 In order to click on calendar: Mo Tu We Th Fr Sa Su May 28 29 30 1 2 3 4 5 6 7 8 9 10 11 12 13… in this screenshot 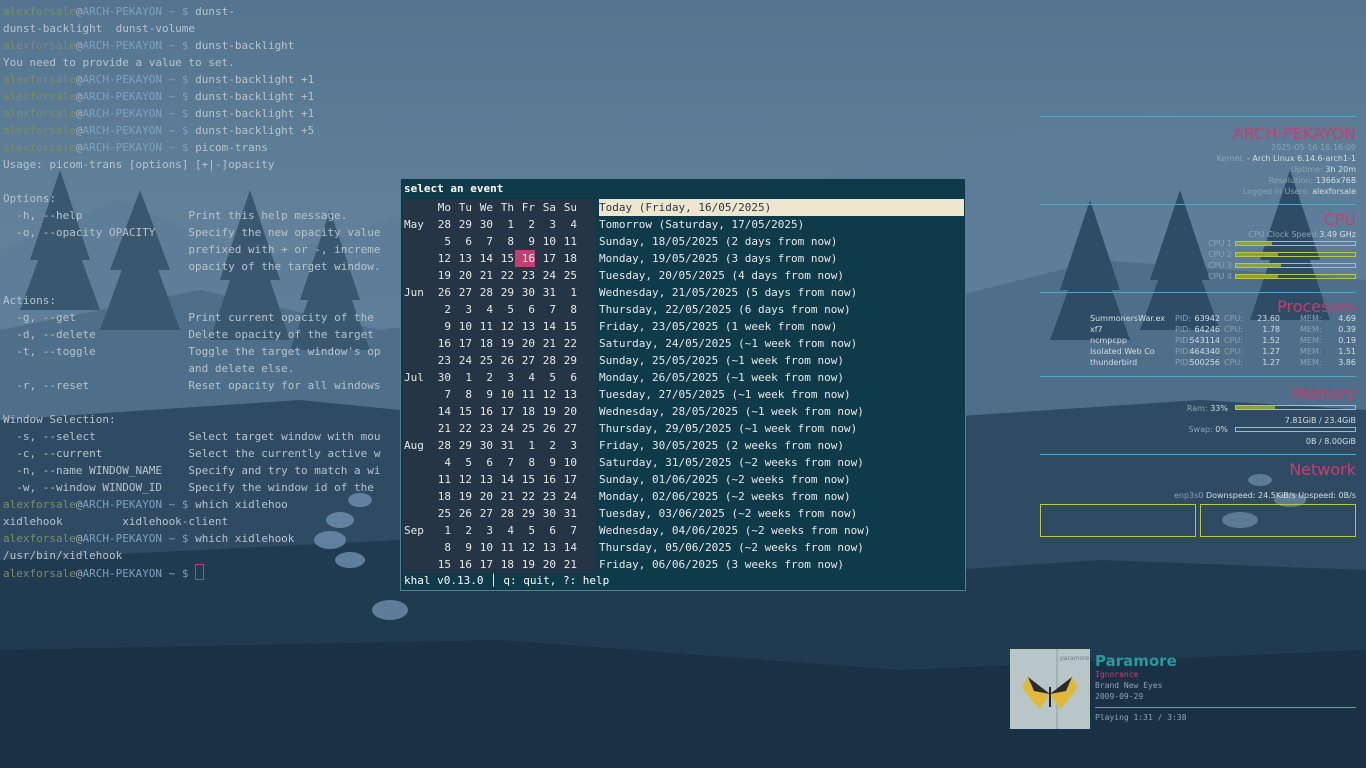, I will do `click(500, 386)`.